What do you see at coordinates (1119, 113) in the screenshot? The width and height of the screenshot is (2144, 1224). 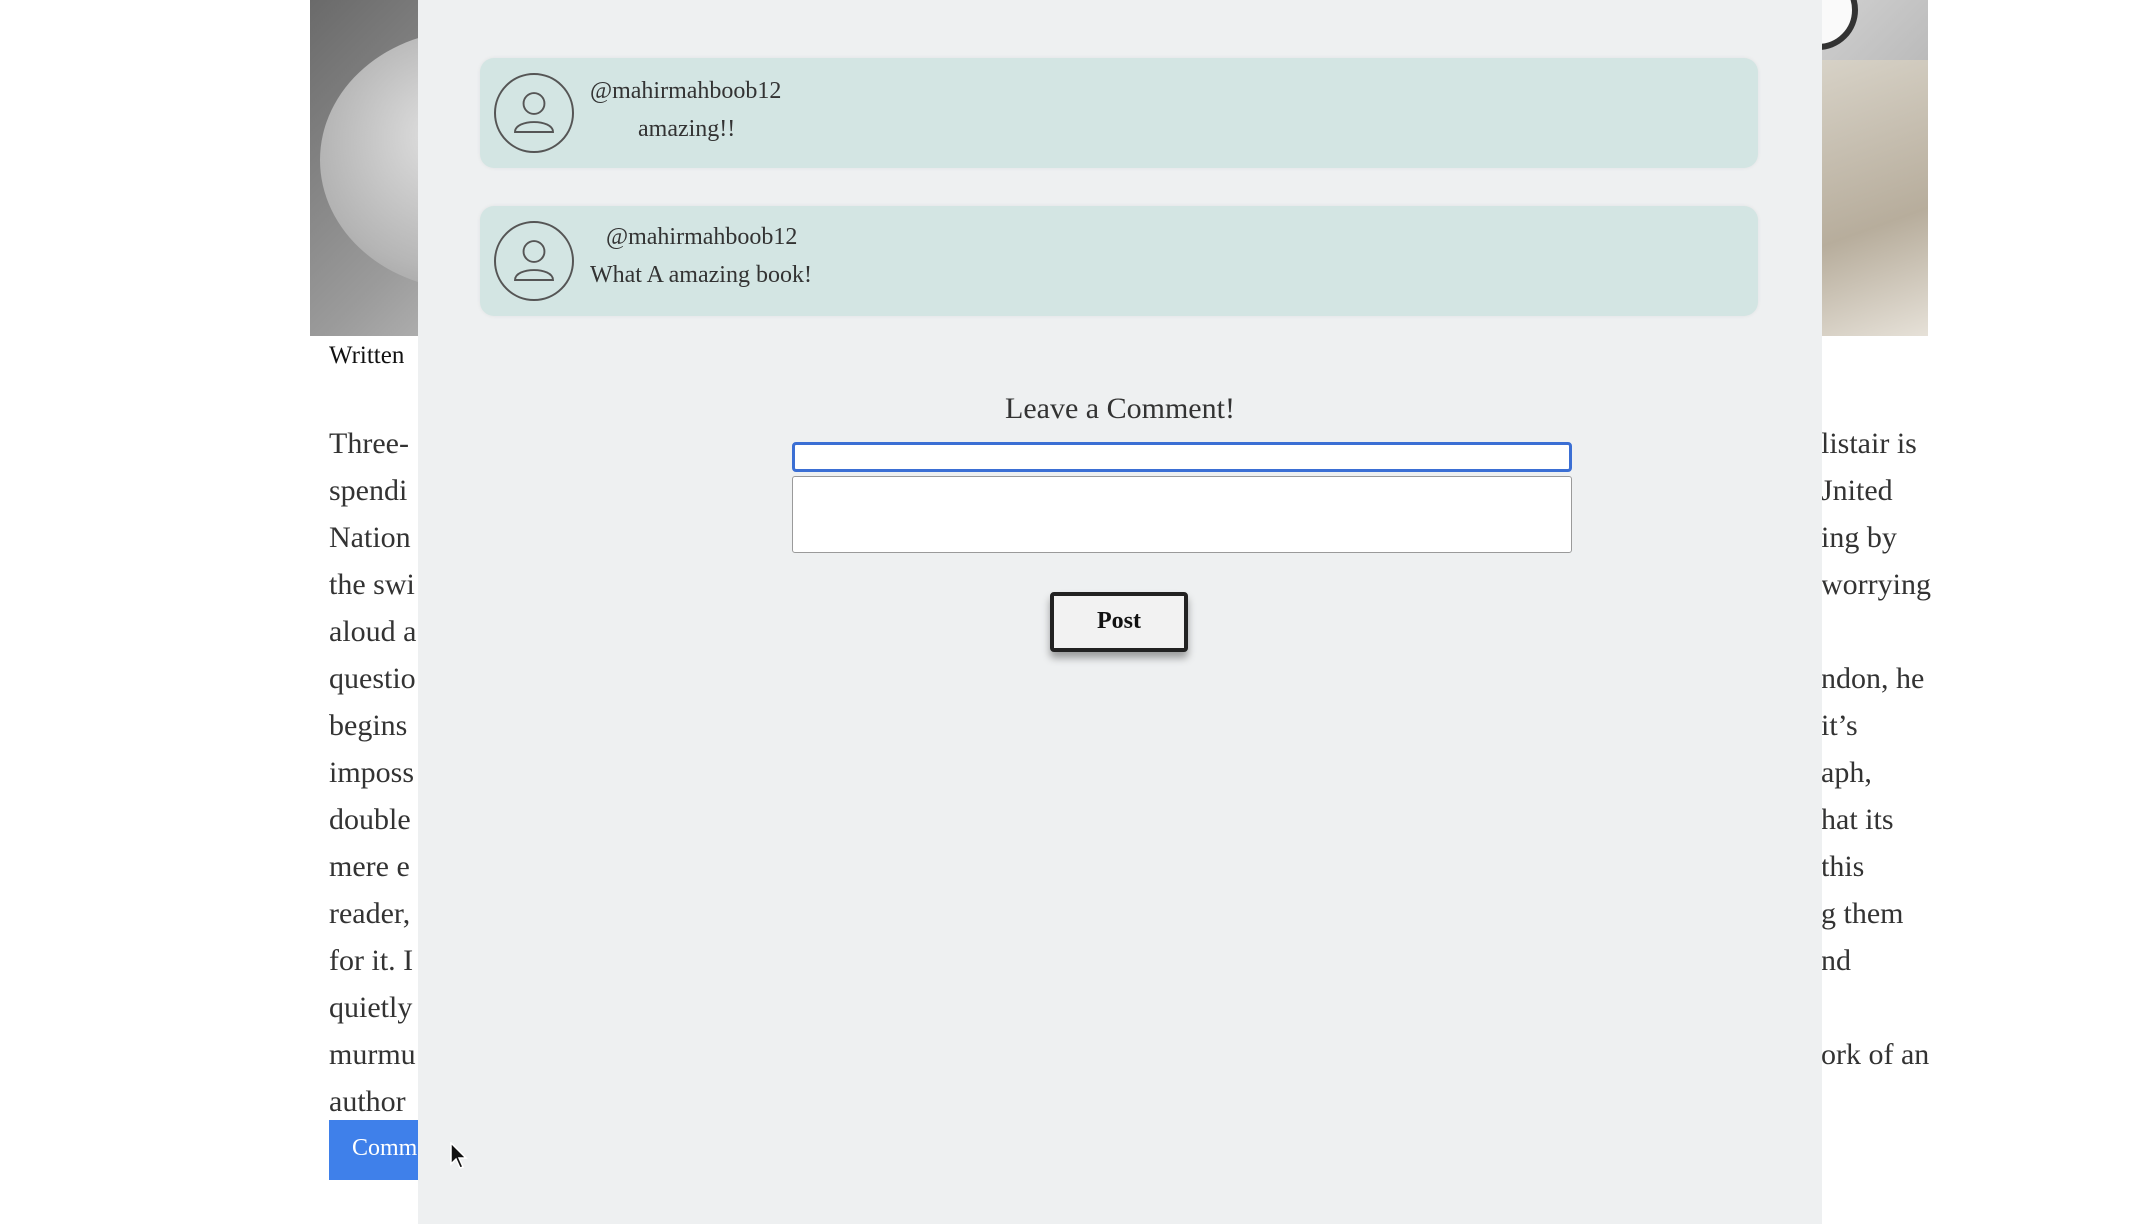 I see `comment-card: @mahirmahboob12 amazing!!` at bounding box center [1119, 113].